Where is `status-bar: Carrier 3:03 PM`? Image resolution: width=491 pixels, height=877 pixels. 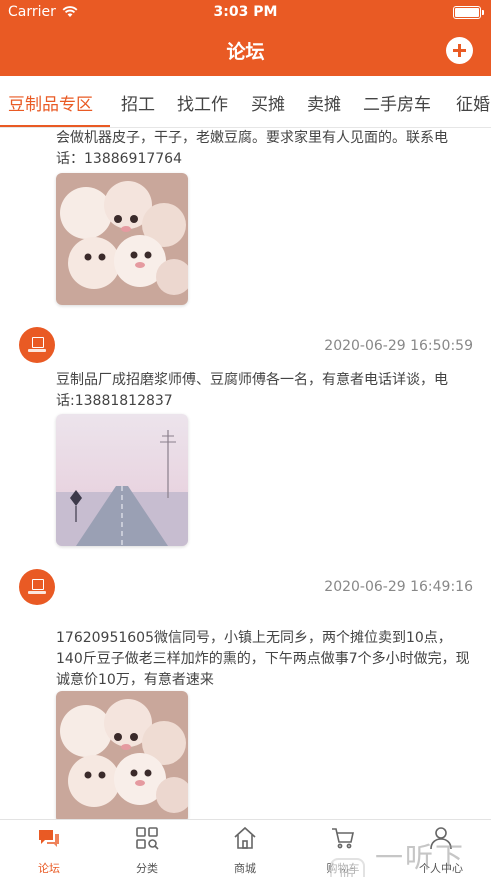 status-bar: Carrier 3:03 PM is located at coordinates (245, 13).